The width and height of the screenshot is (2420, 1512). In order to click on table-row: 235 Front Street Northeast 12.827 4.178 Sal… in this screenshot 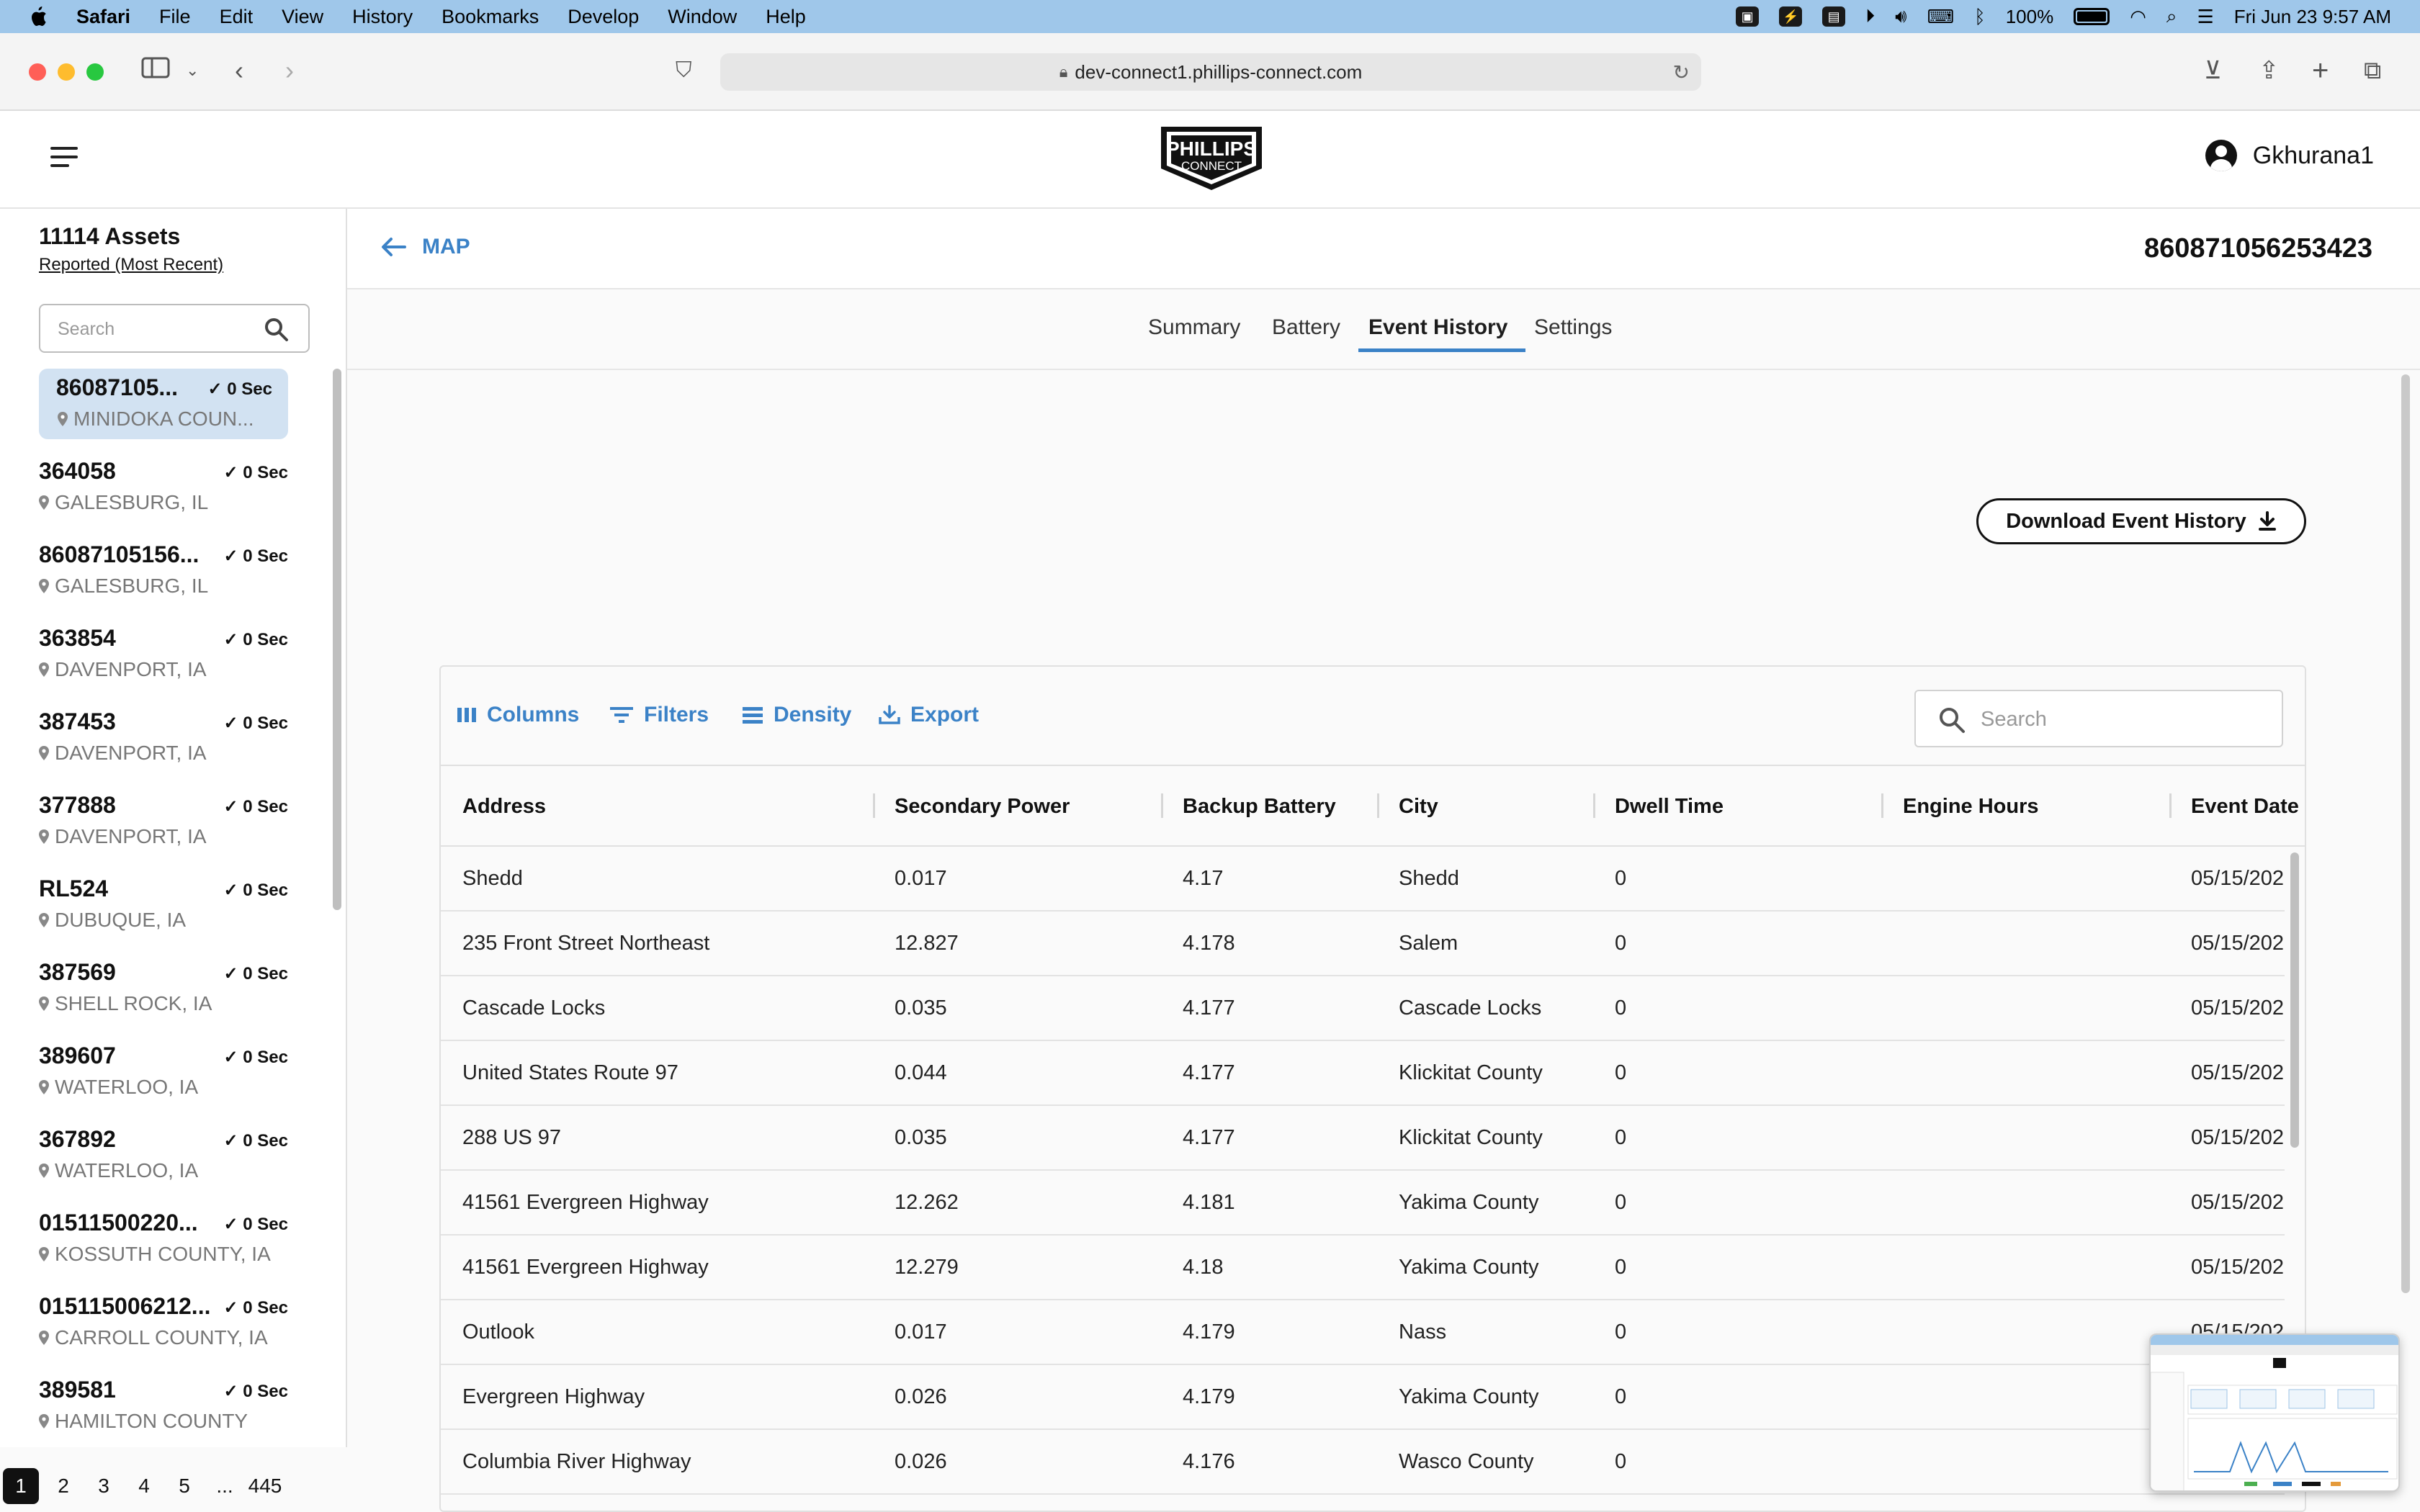, I will do `click(1363, 944)`.